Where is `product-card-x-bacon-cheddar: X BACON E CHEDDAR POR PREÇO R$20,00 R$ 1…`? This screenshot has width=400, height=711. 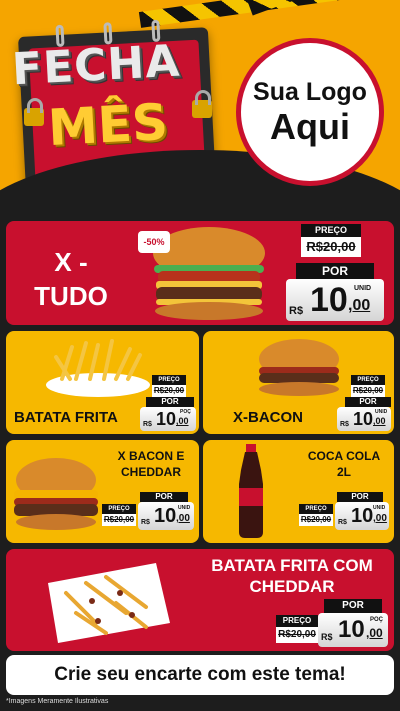 product-card-x-bacon-cheddar: X BACON E CHEDDAR POR PREÇO R$20,00 R$ 1… is located at coordinates (102, 491).